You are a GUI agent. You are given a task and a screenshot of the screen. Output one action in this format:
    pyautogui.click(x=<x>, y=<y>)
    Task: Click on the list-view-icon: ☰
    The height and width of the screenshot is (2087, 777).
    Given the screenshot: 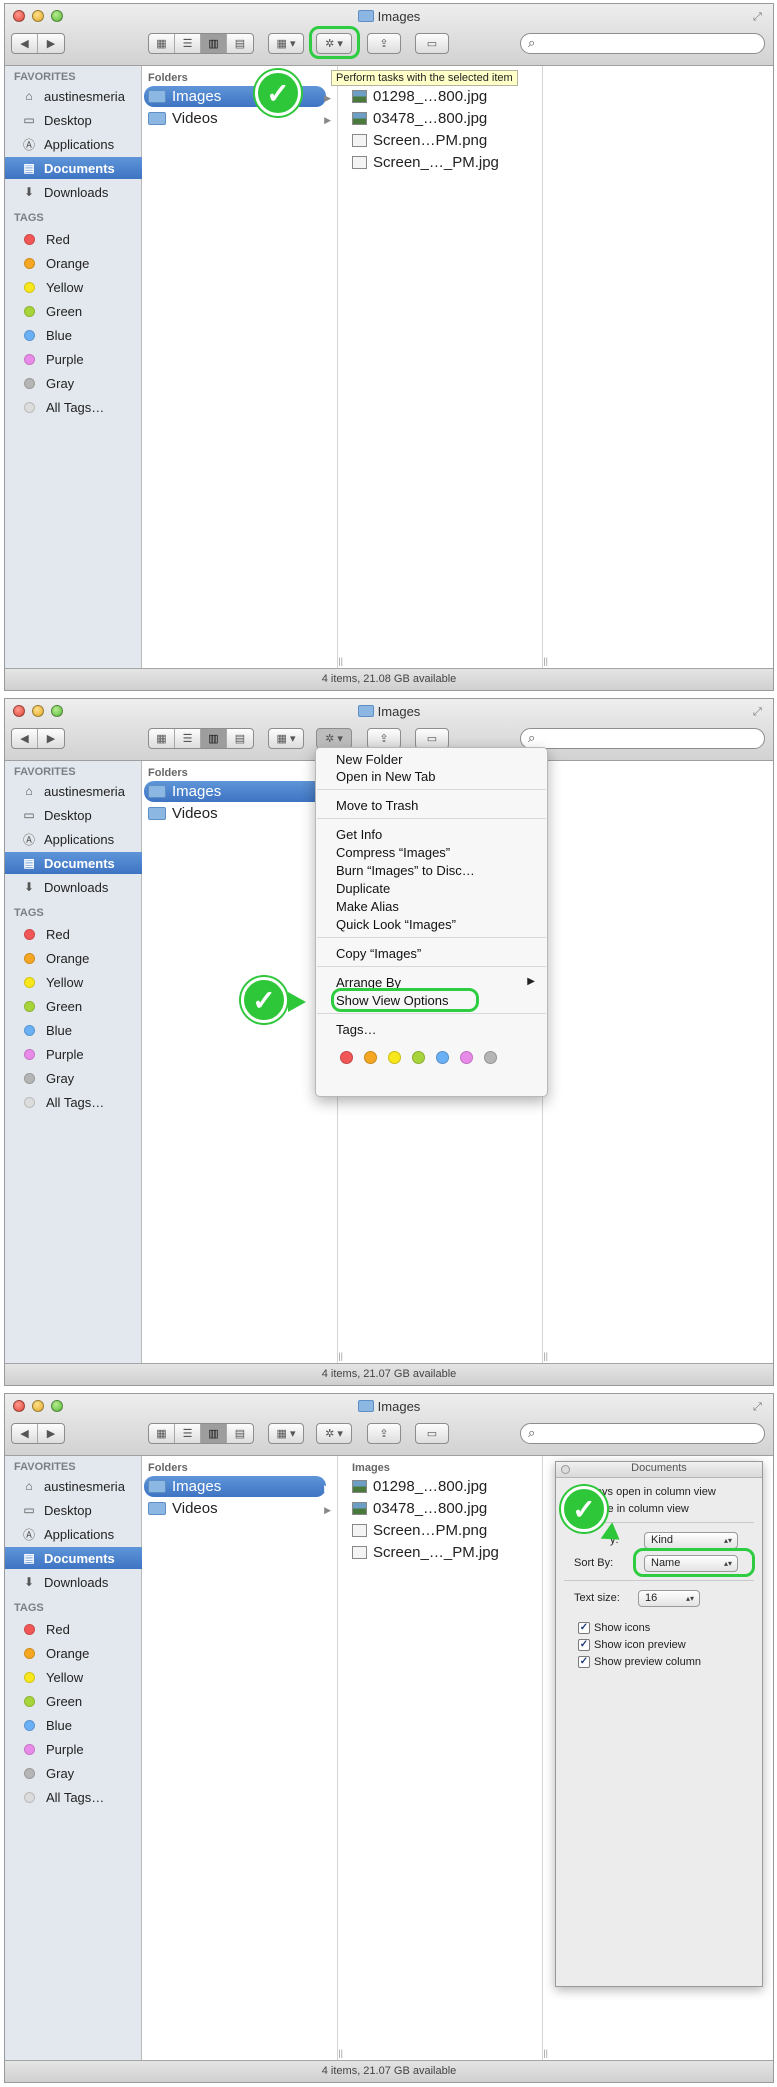 What is the action you would take?
    pyautogui.click(x=188, y=738)
    